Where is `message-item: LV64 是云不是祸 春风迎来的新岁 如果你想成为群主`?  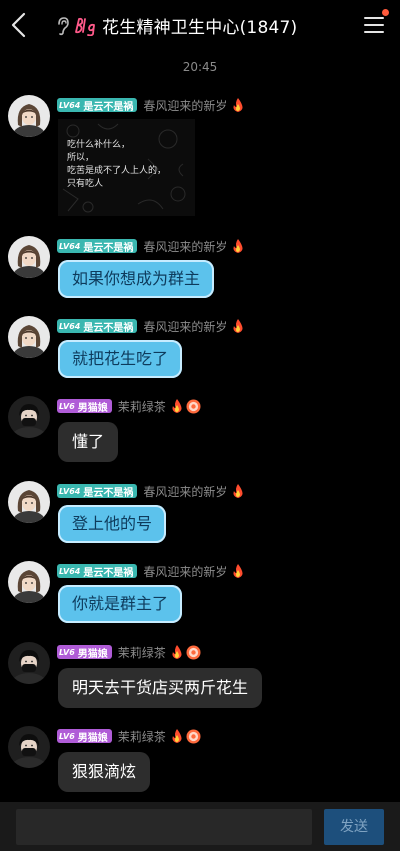
message-item: LV64 是云不是祸 春风迎来的新岁 如果你想成为群主 is located at coordinates (200, 268).